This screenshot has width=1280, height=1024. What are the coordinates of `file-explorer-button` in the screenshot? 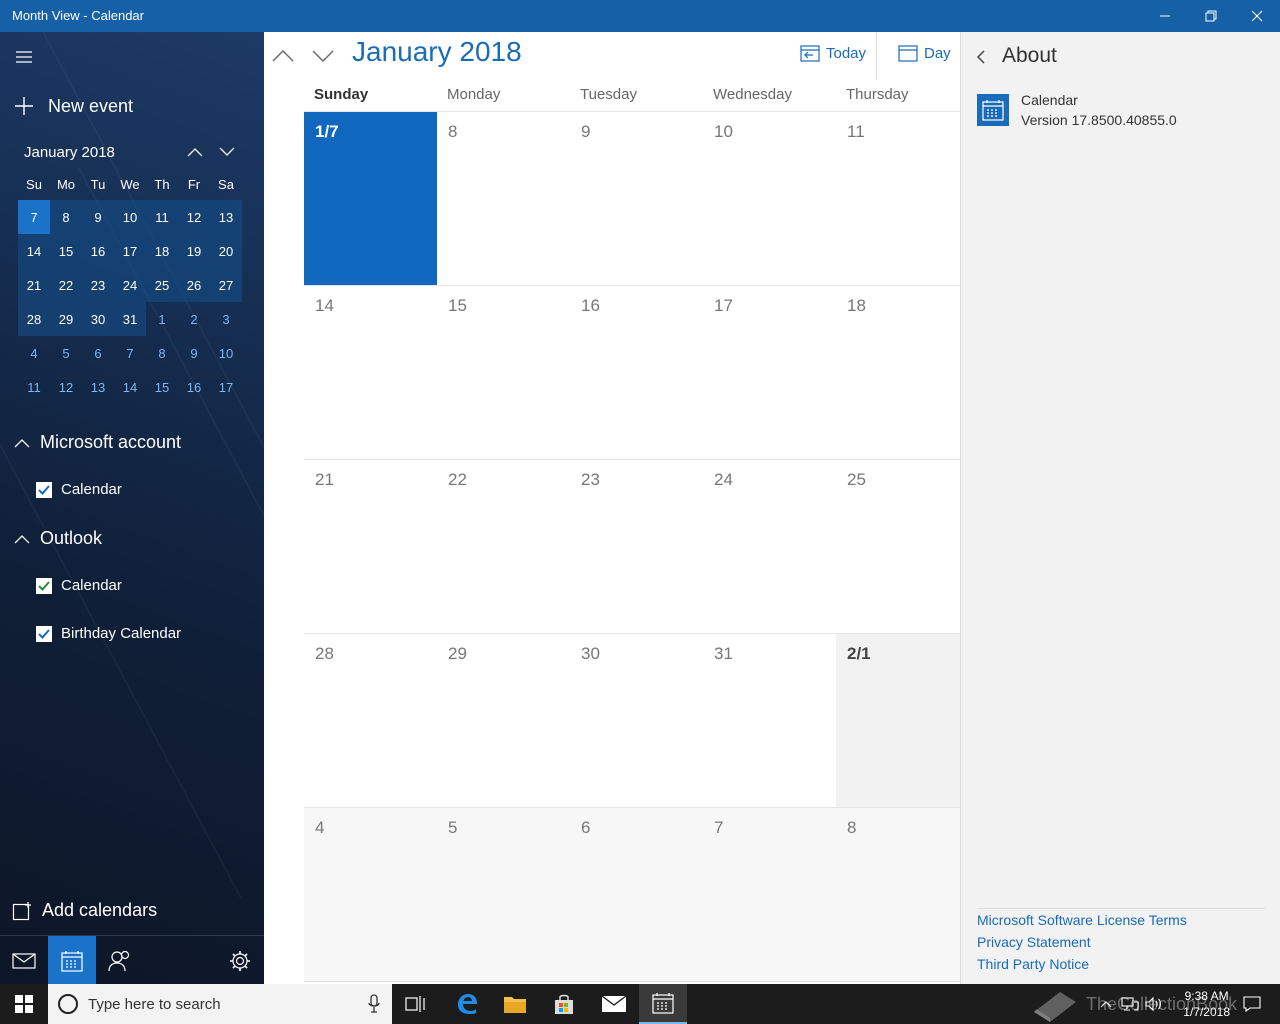 It's located at (515, 1004).